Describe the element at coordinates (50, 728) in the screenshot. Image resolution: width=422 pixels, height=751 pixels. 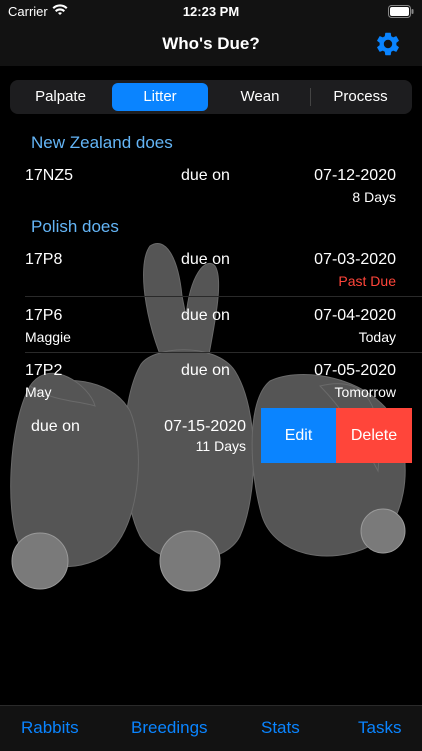
I see `tab-rabbits: Rabbits` at that location.